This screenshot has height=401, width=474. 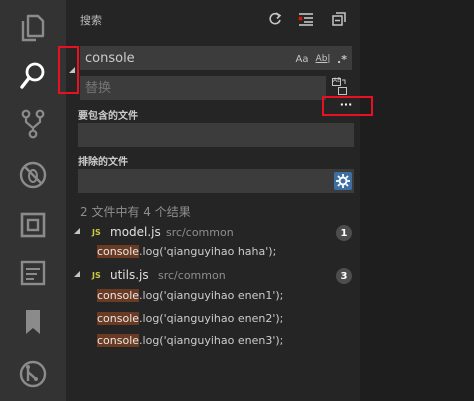 What do you see at coordinates (302, 59) in the screenshot?
I see `match-case-toggle: Aa` at bounding box center [302, 59].